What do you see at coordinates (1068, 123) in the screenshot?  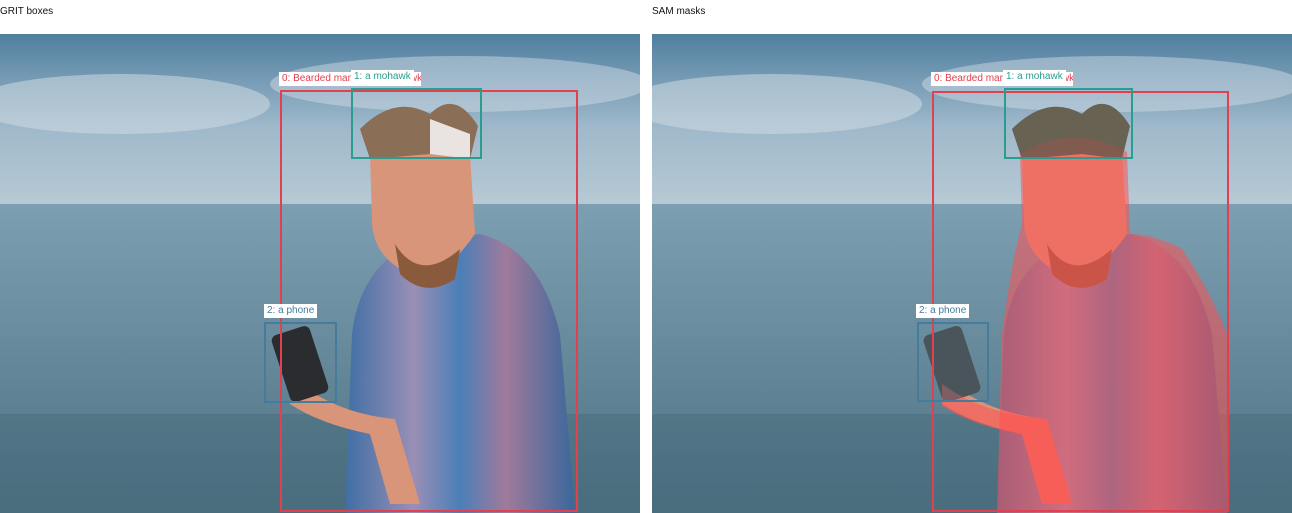 I see `bbox-1-sam` at bounding box center [1068, 123].